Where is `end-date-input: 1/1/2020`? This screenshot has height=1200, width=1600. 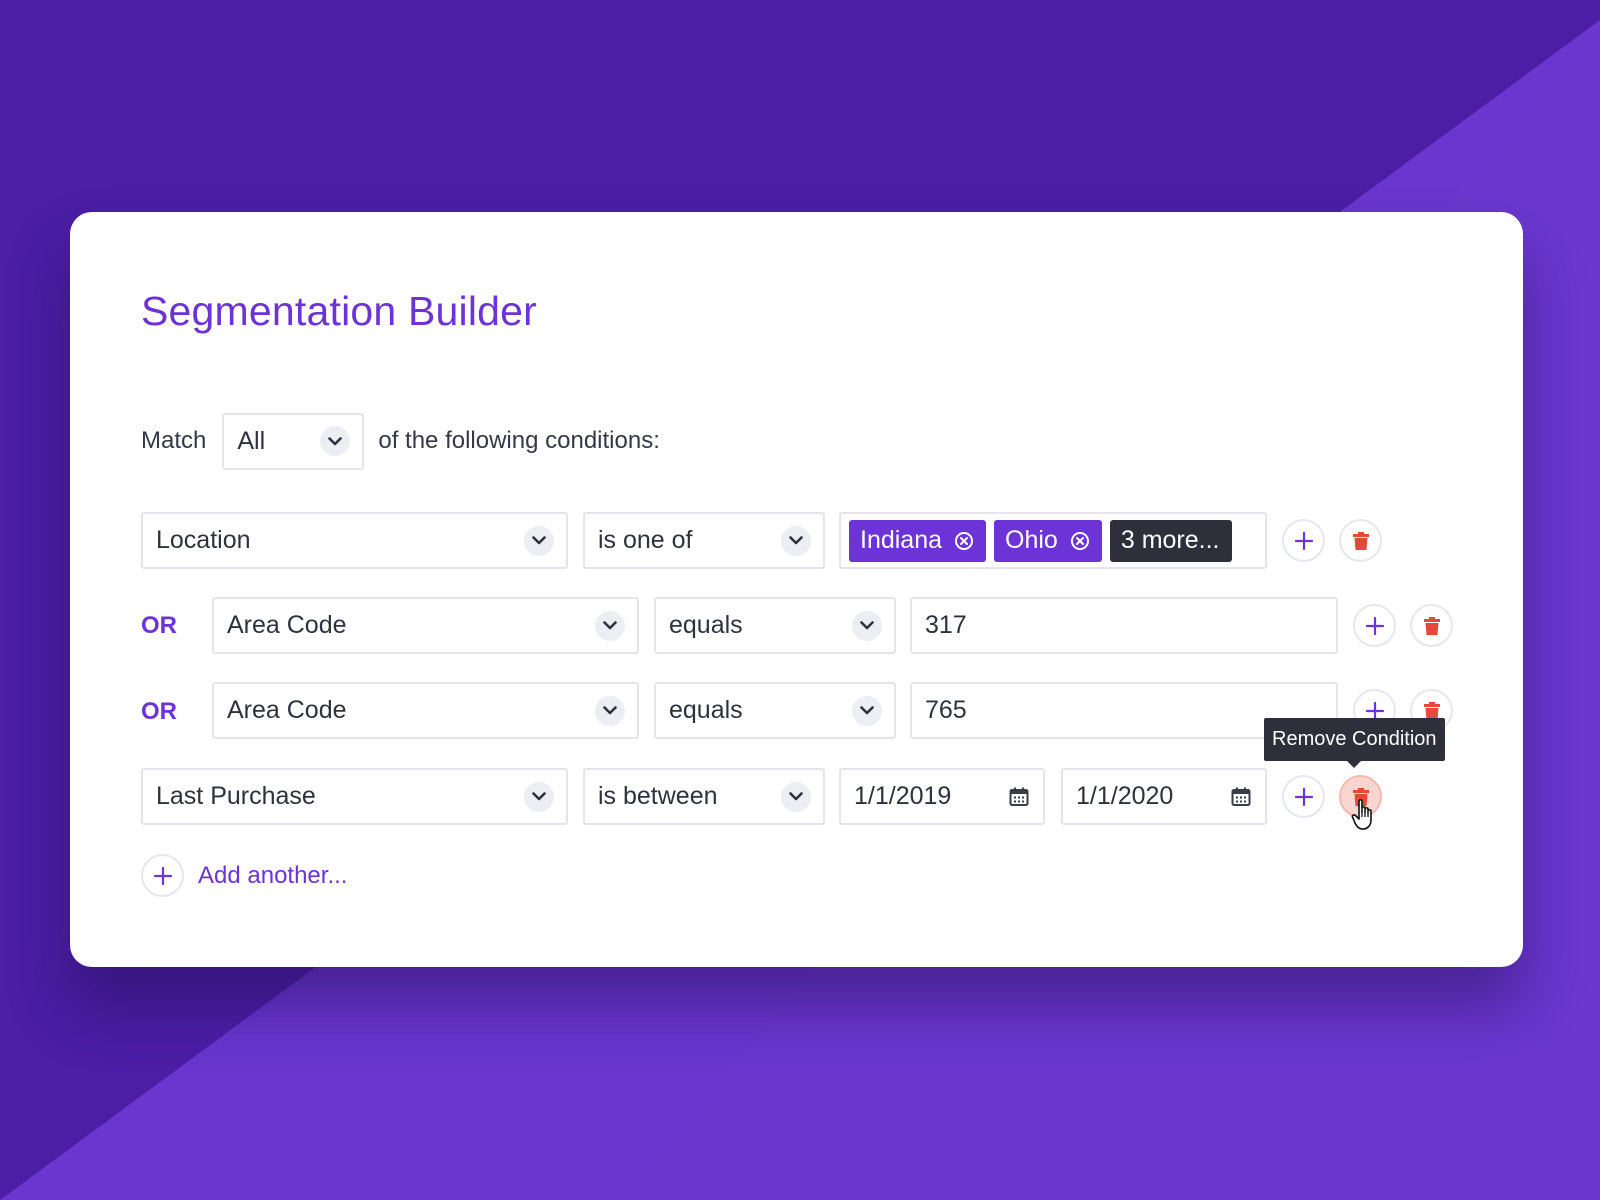 end-date-input: 1/1/2020 is located at coordinates (1164, 796).